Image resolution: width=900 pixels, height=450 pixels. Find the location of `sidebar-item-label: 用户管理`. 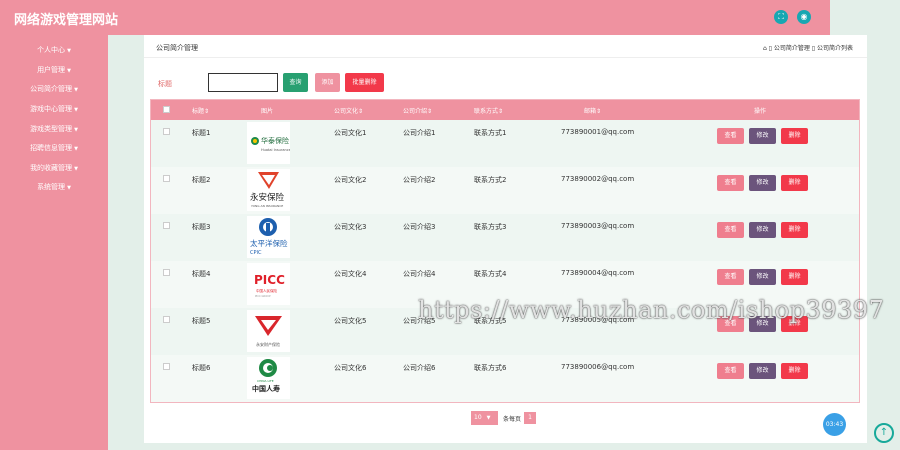

sidebar-item-label: 用户管理 is located at coordinates (51, 70).